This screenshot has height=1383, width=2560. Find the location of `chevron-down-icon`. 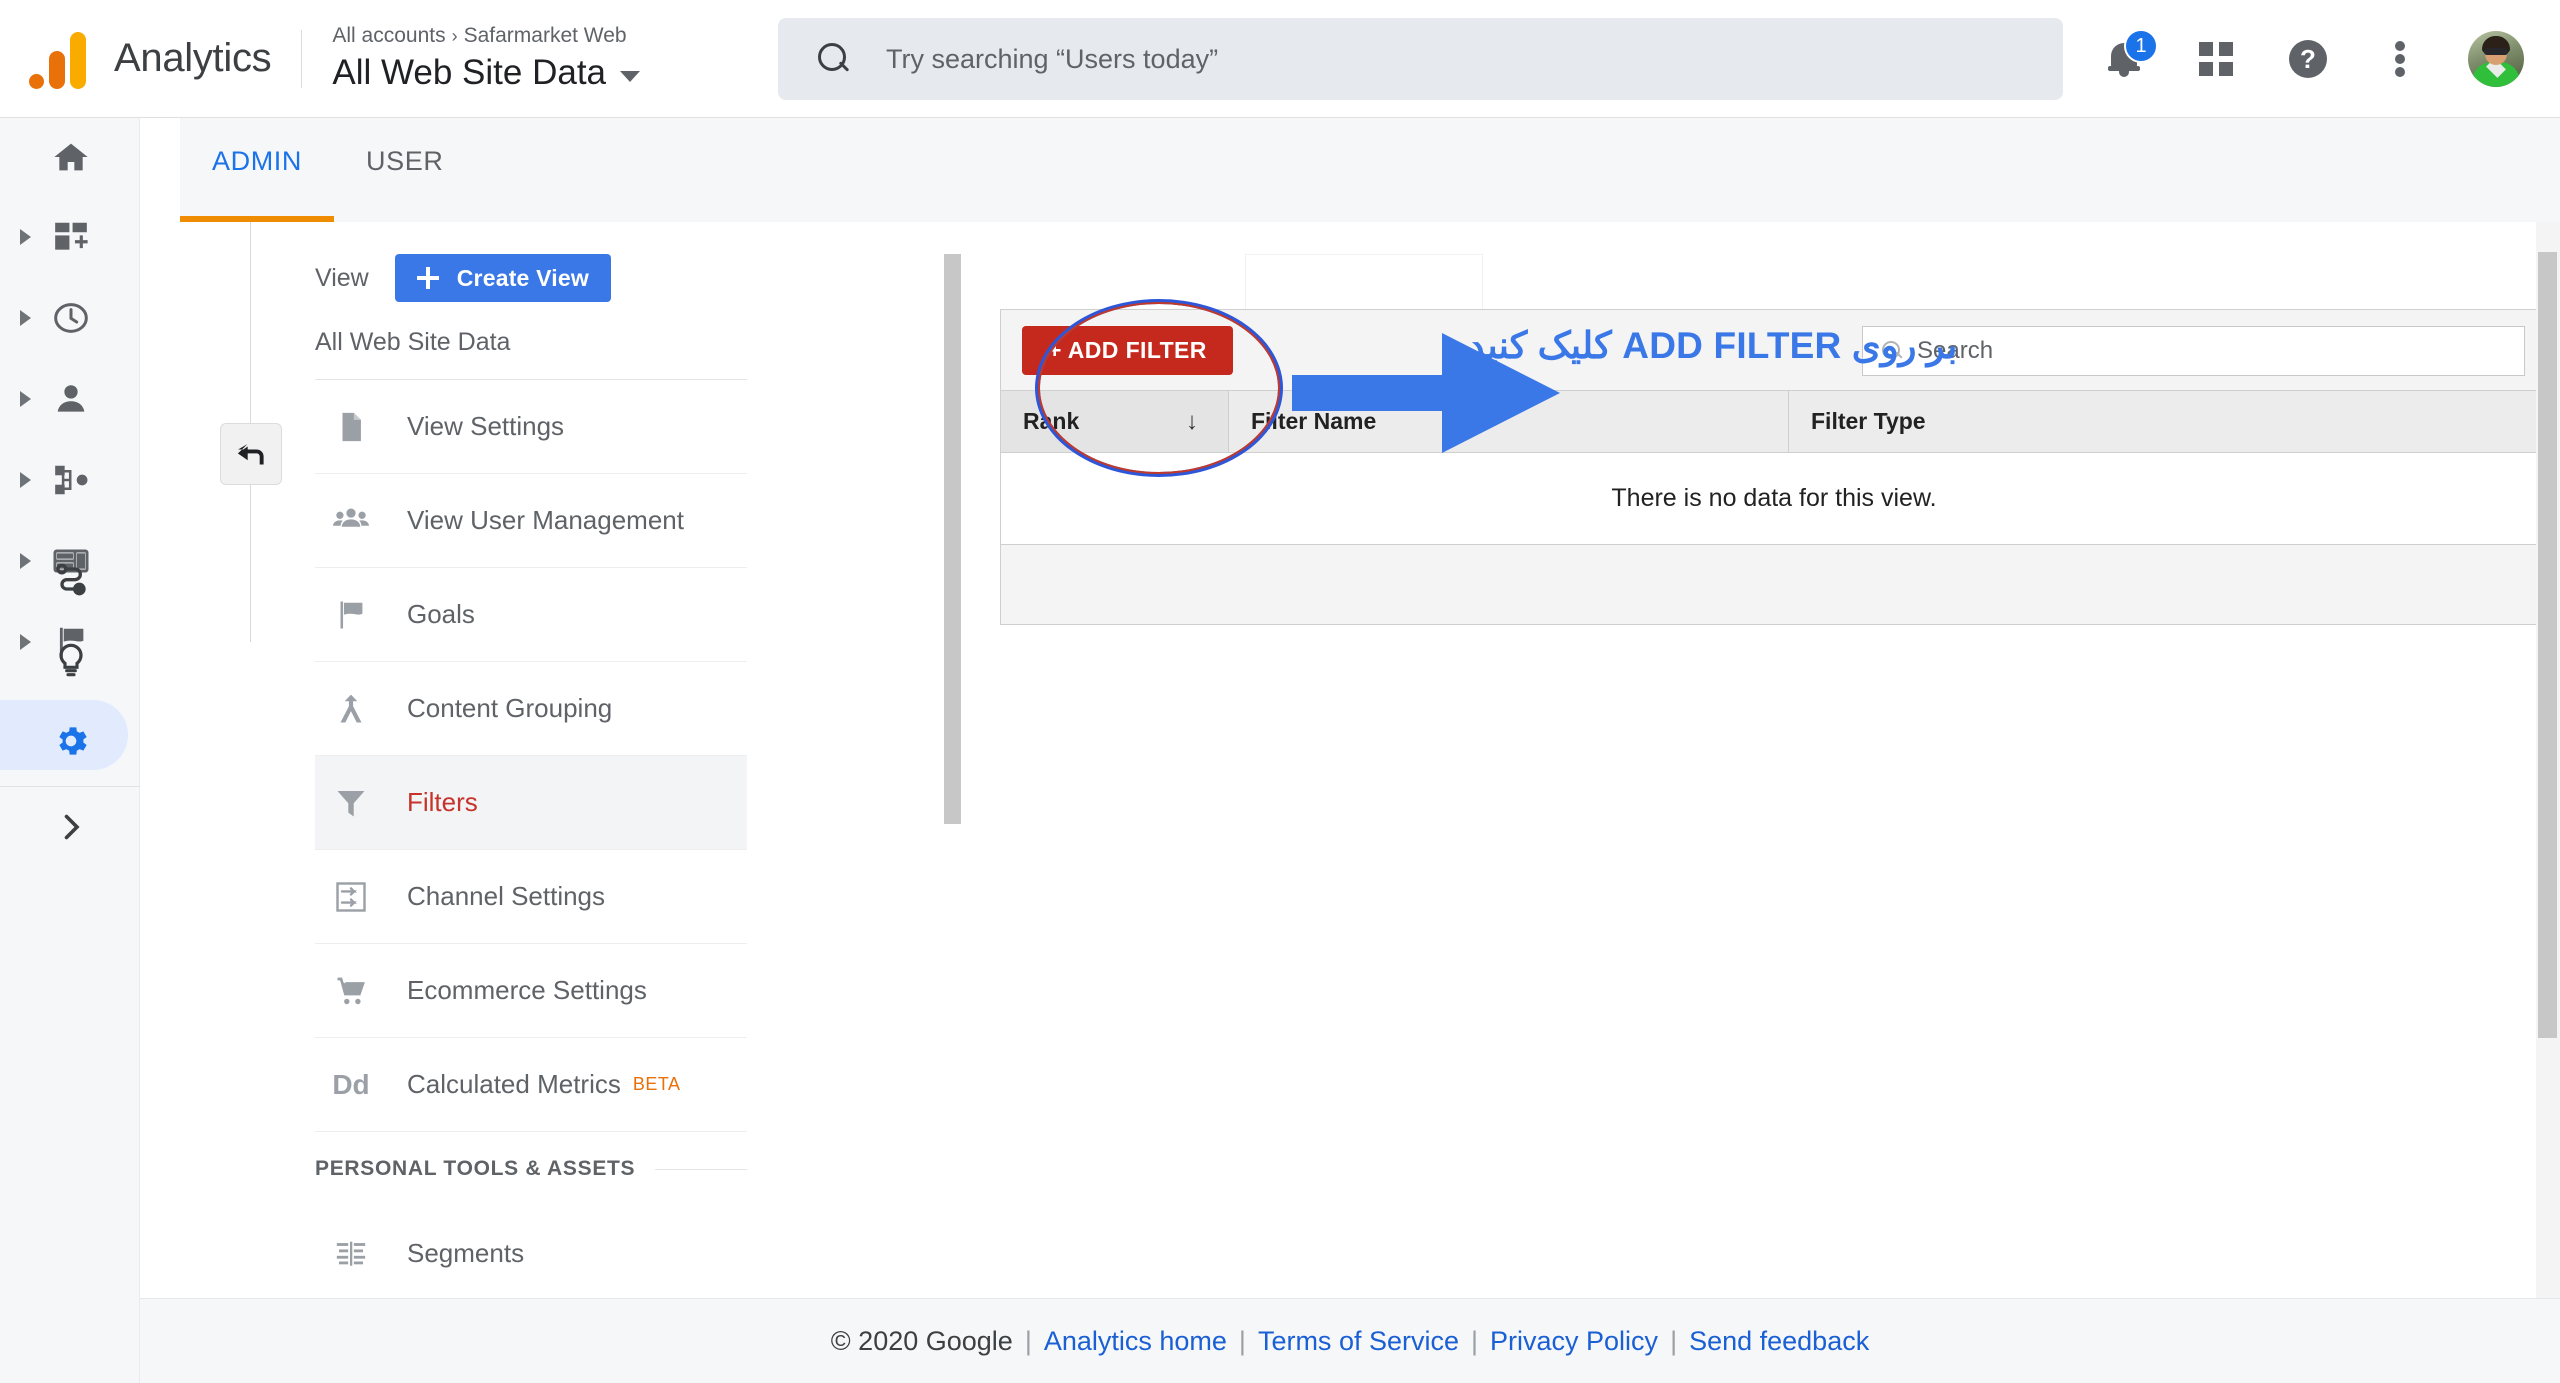

chevron-down-icon is located at coordinates (630, 76).